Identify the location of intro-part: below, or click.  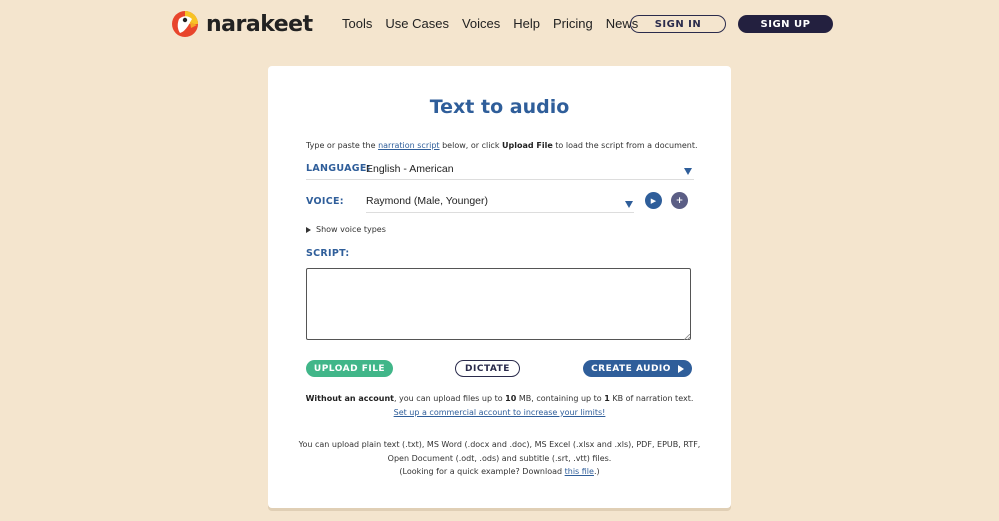
(470, 145).